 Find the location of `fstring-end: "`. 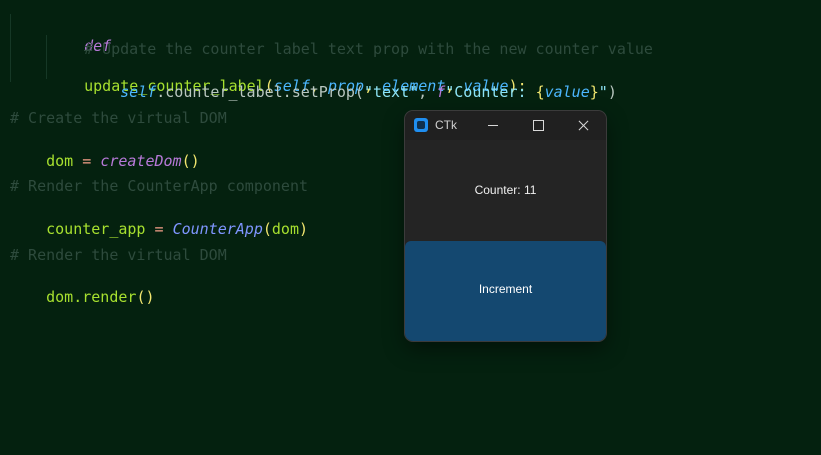

fstring-end: " is located at coordinates (603, 92).